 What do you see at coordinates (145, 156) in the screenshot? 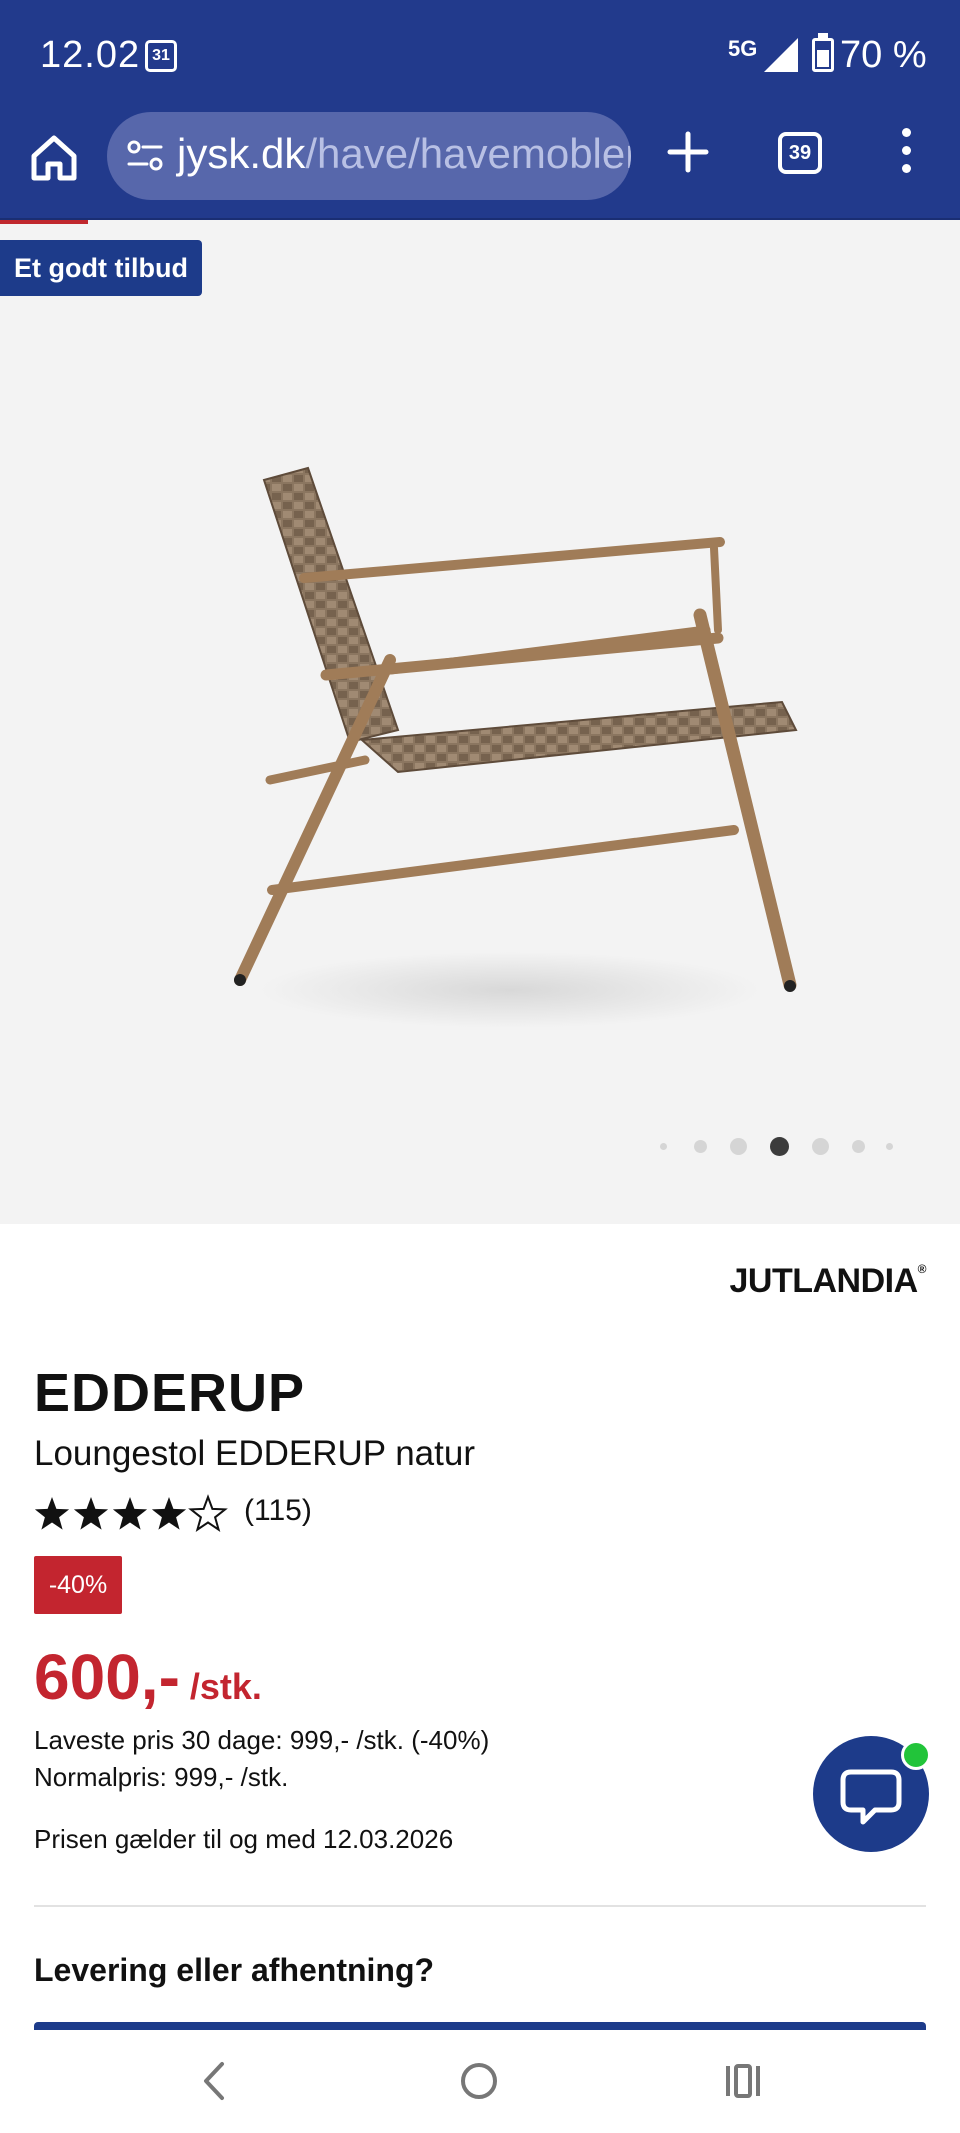
I see `site-settings-icon` at bounding box center [145, 156].